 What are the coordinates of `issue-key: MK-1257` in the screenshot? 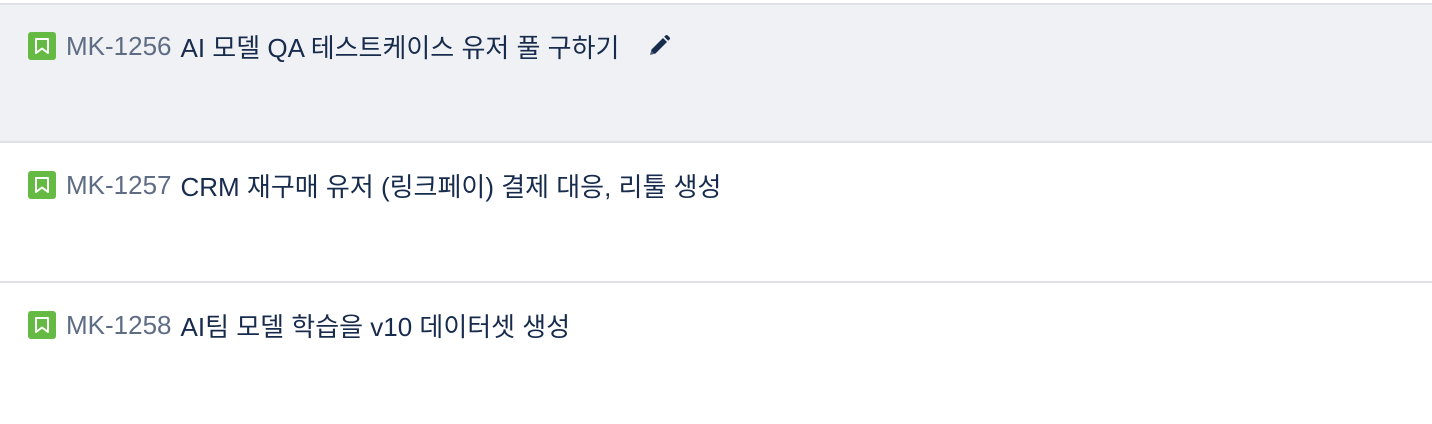 It's located at (119, 185).